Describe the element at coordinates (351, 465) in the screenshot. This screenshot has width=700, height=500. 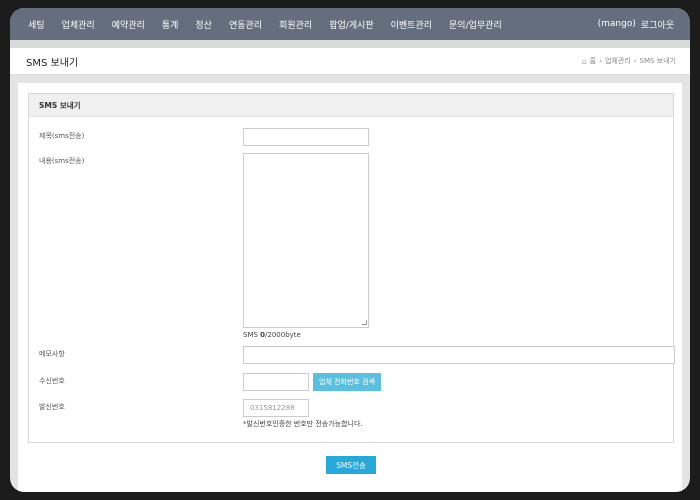
I see `send-sms-button: SMS전송` at that location.